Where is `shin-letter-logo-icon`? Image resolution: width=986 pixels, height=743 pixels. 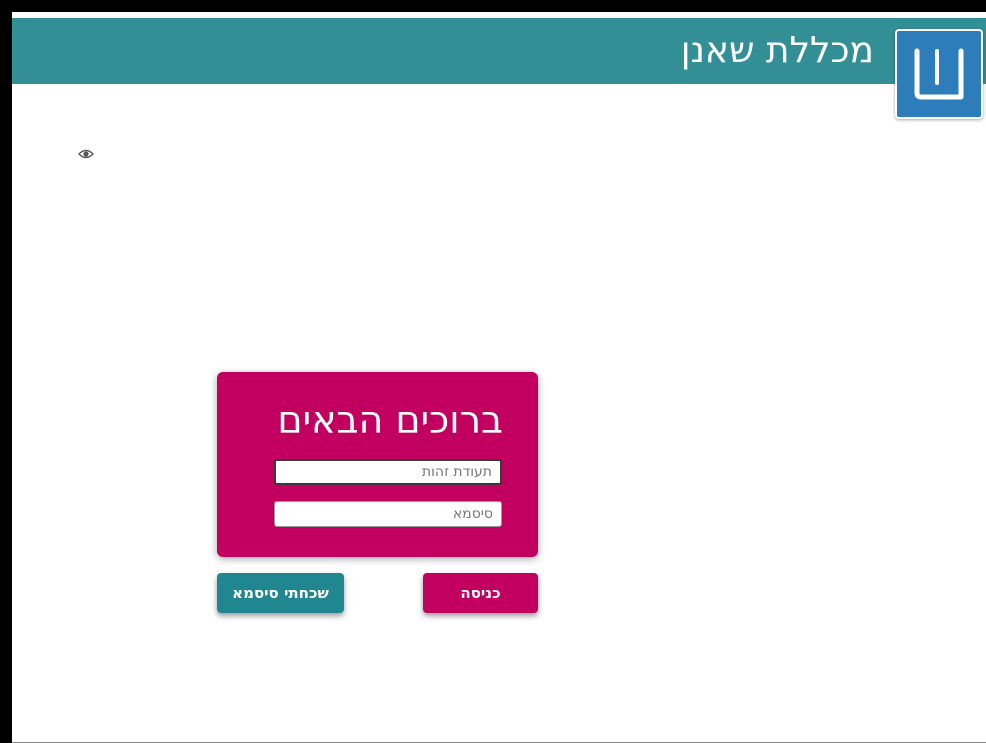
shin-letter-logo-icon is located at coordinates (939, 74).